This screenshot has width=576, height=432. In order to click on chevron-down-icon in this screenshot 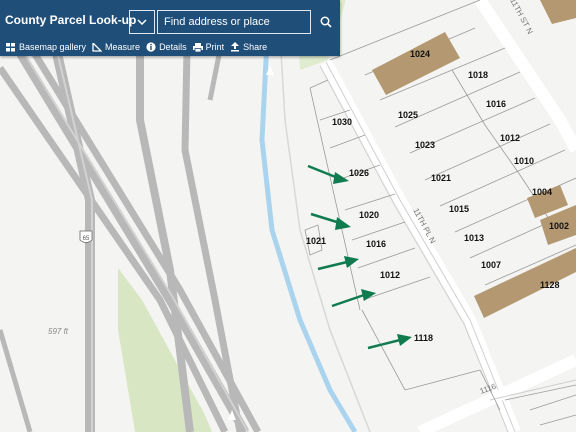, I will do `click(142, 22)`.